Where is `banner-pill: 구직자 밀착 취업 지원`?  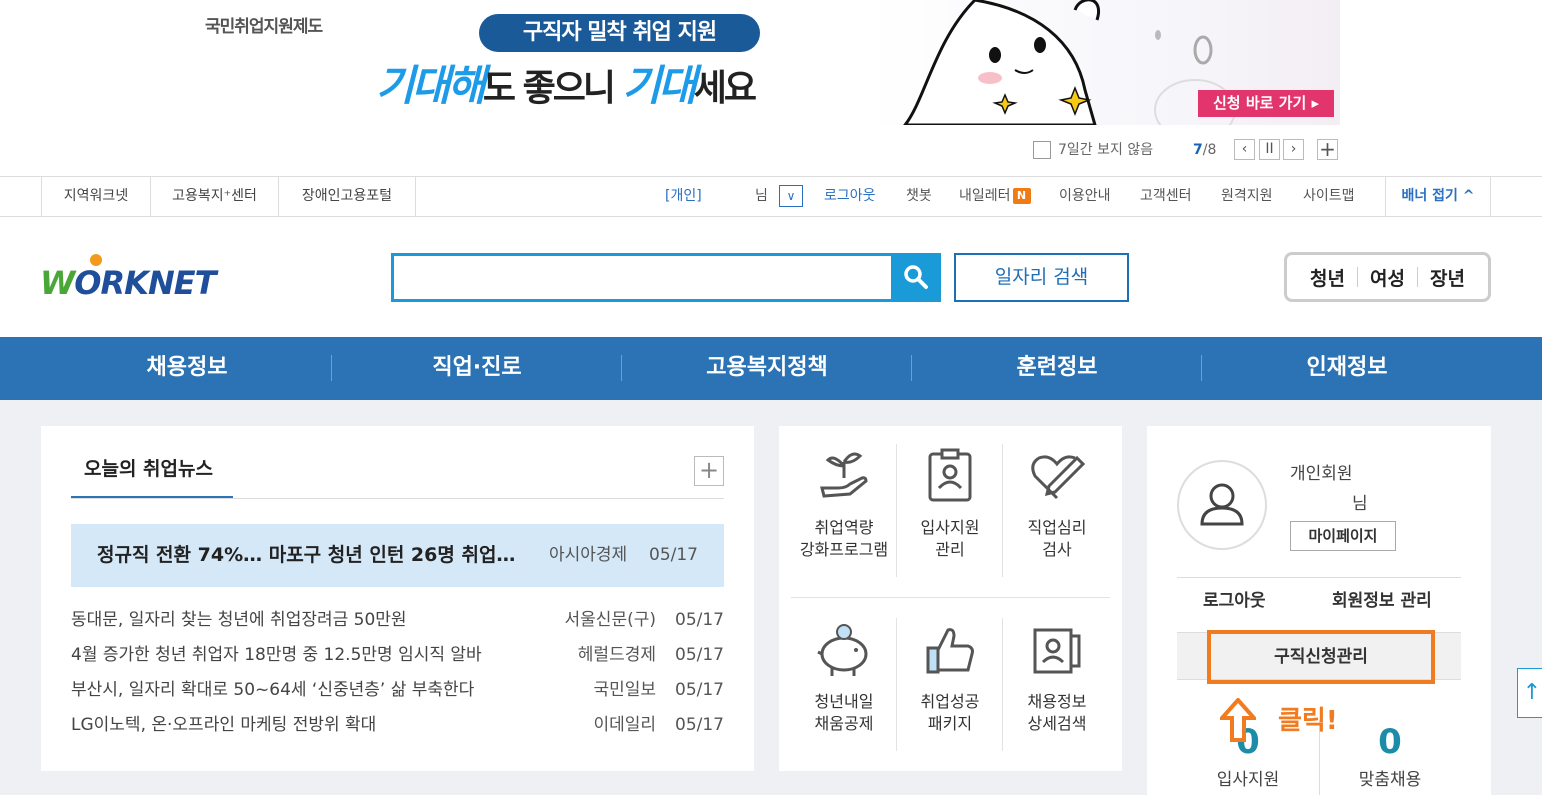 banner-pill: 구직자 밀착 취업 지원 is located at coordinates (619, 33).